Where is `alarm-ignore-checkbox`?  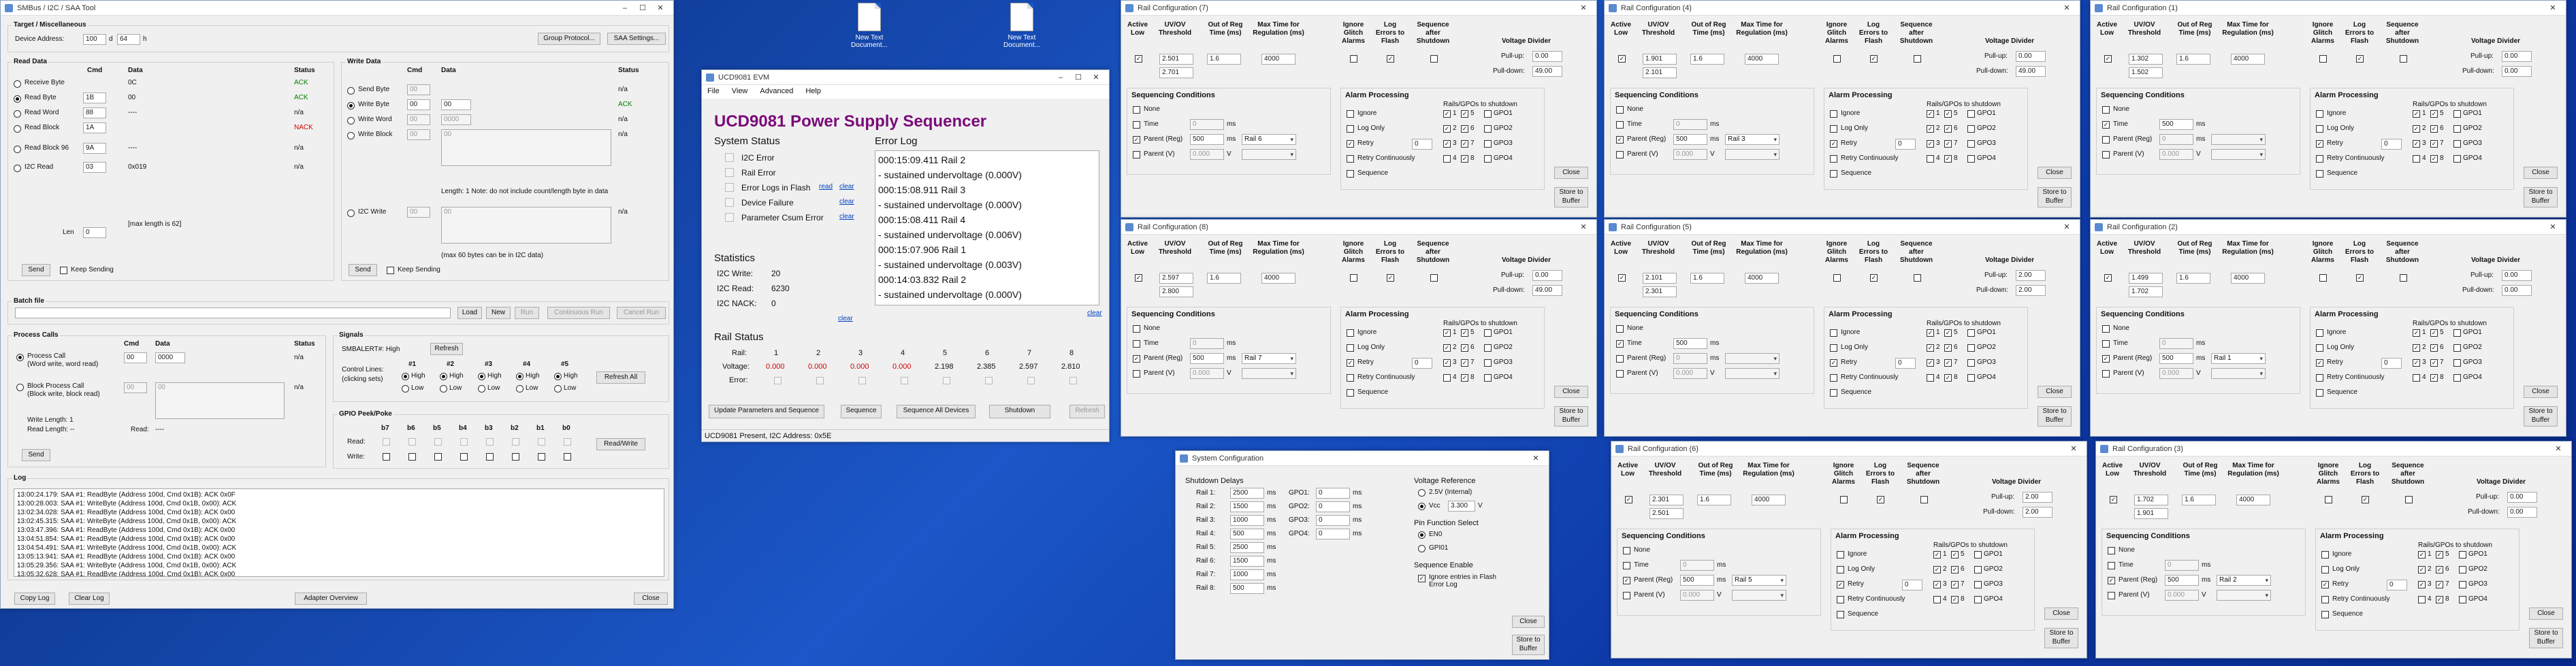 alarm-ignore-checkbox is located at coordinates (2320, 333).